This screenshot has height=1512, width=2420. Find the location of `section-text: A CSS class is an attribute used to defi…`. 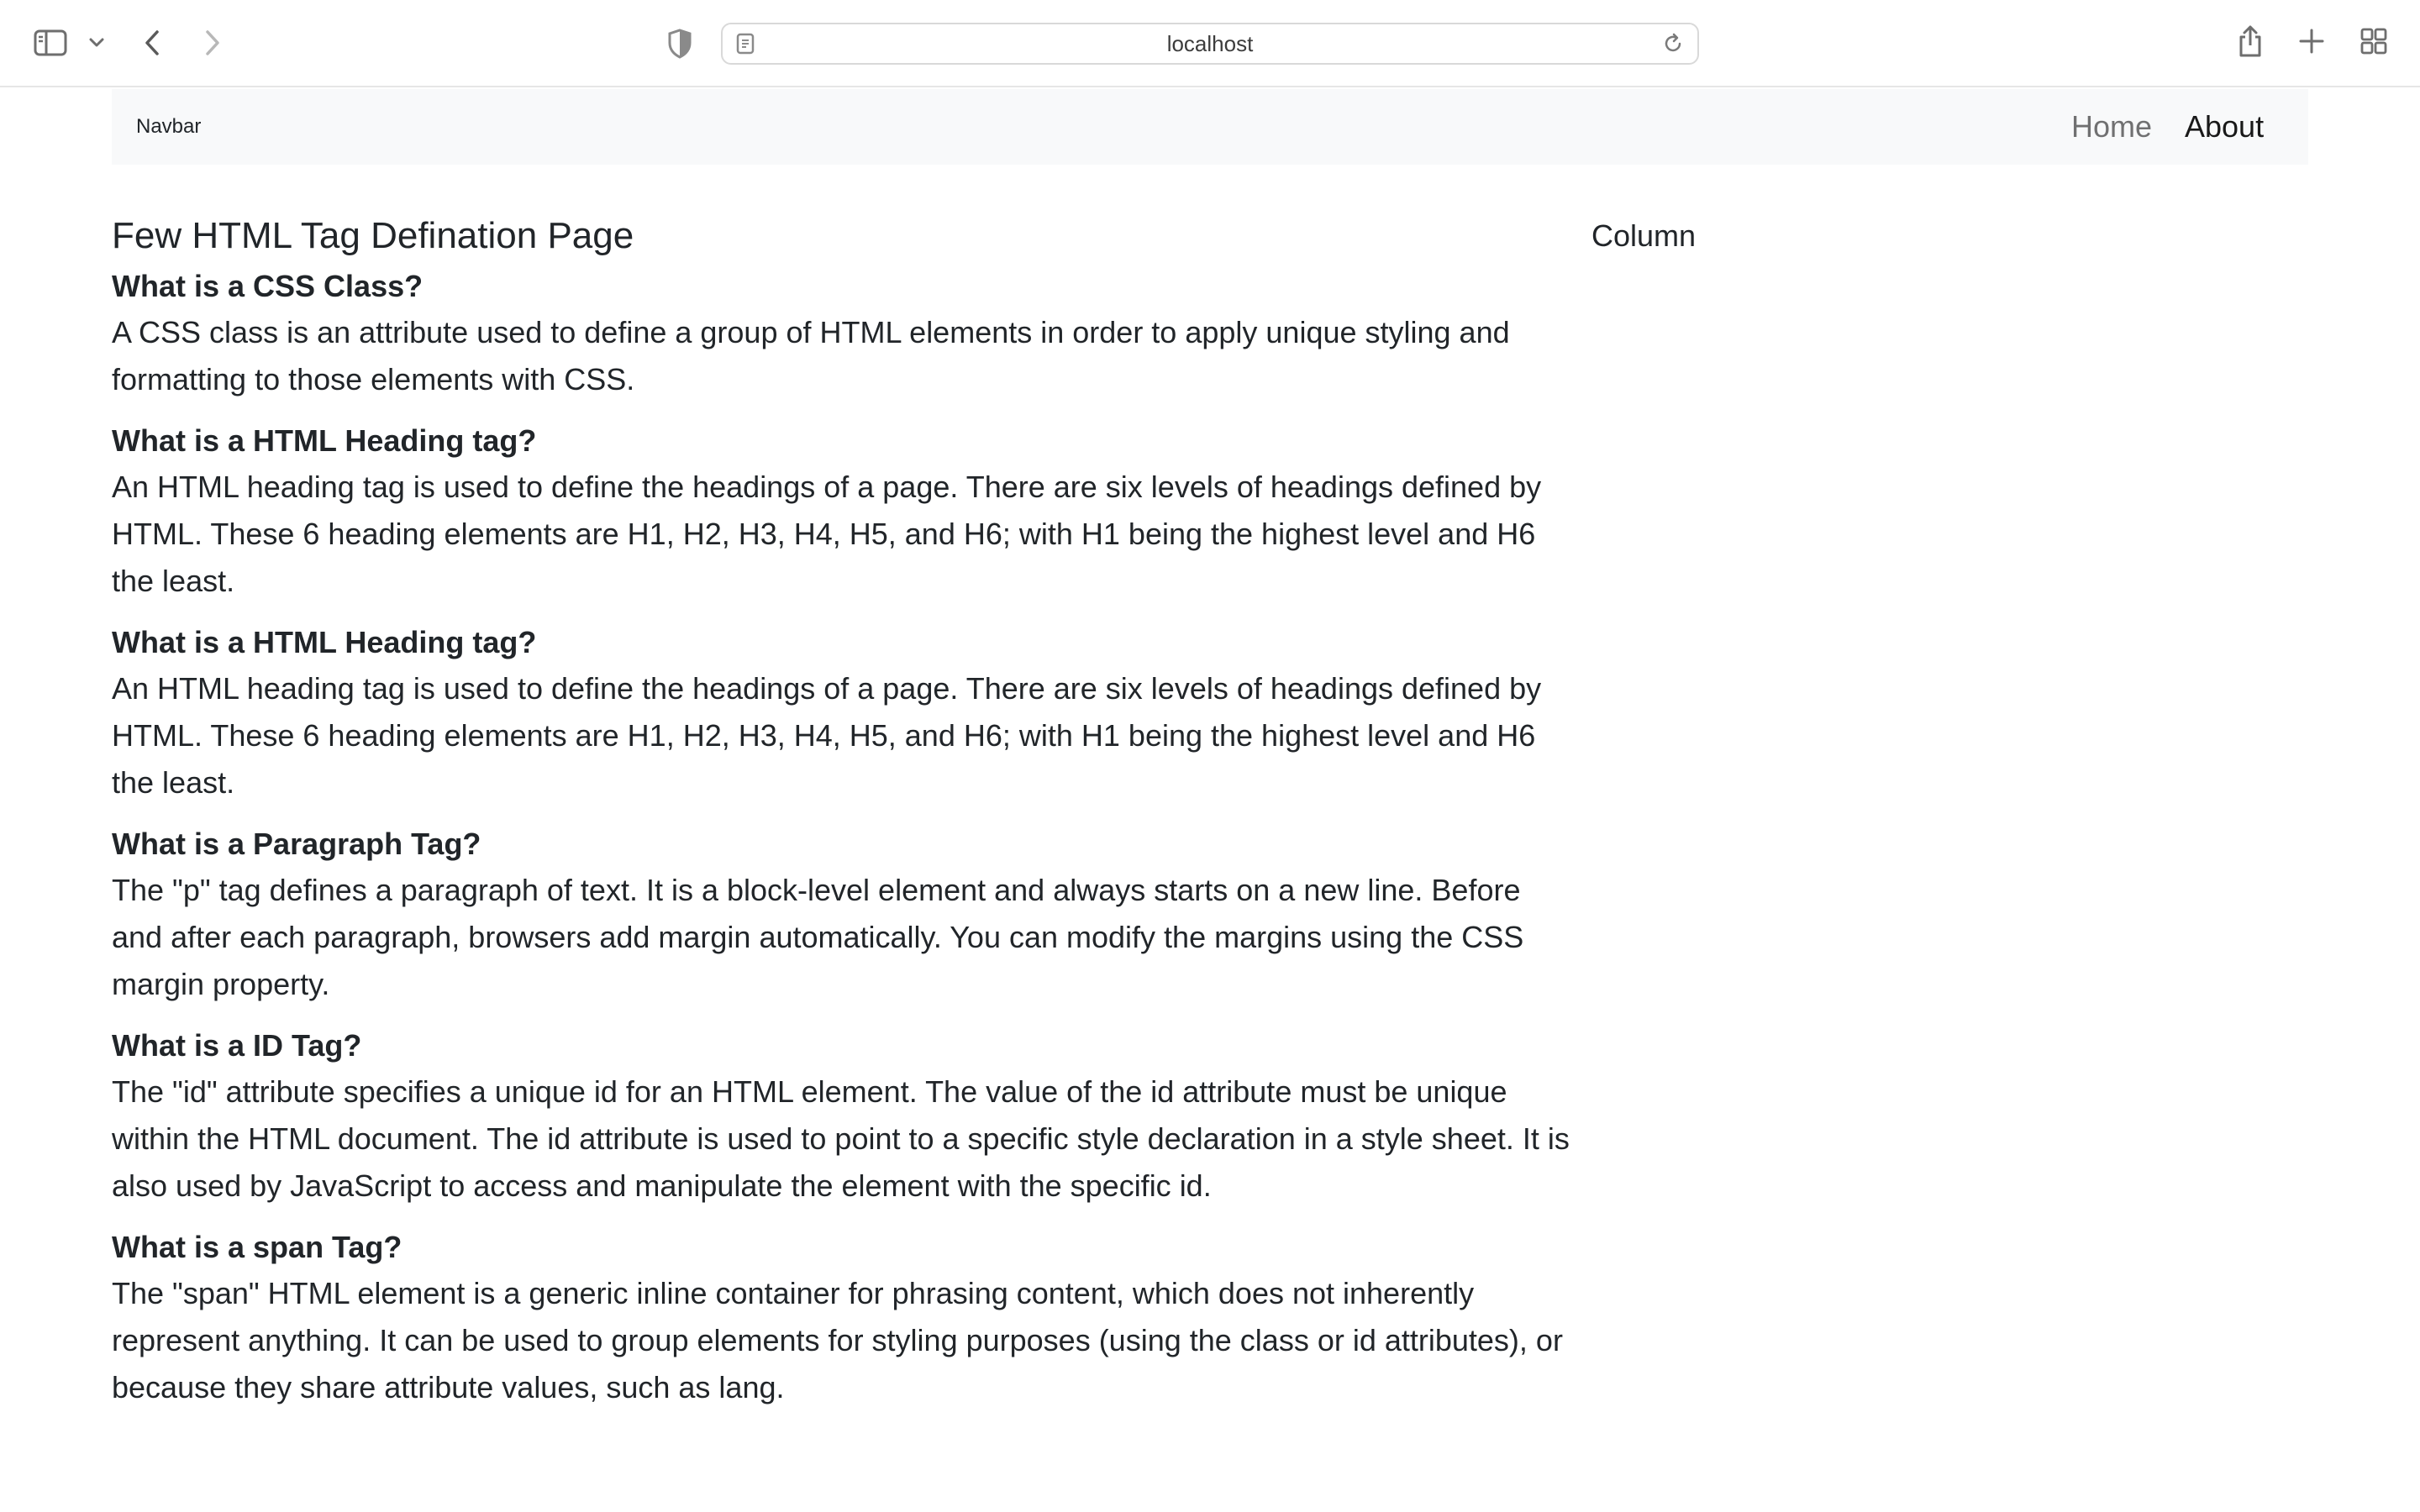

section-text: A CSS class is an attribute used to defi… is located at coordinates (811, 355).